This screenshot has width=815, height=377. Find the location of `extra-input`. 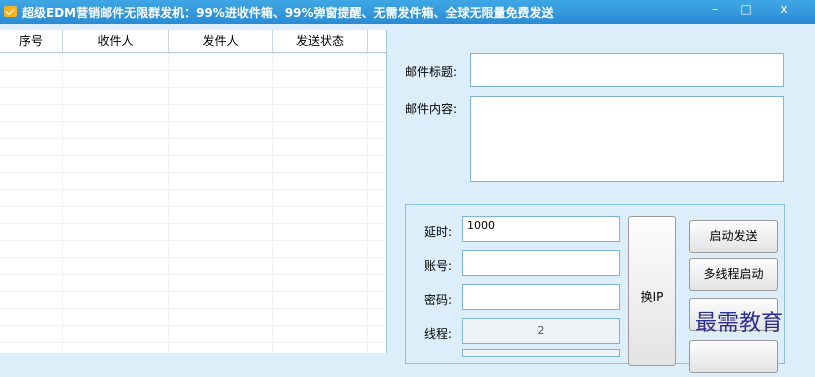

extra-input is located at coordinates (541, 353).